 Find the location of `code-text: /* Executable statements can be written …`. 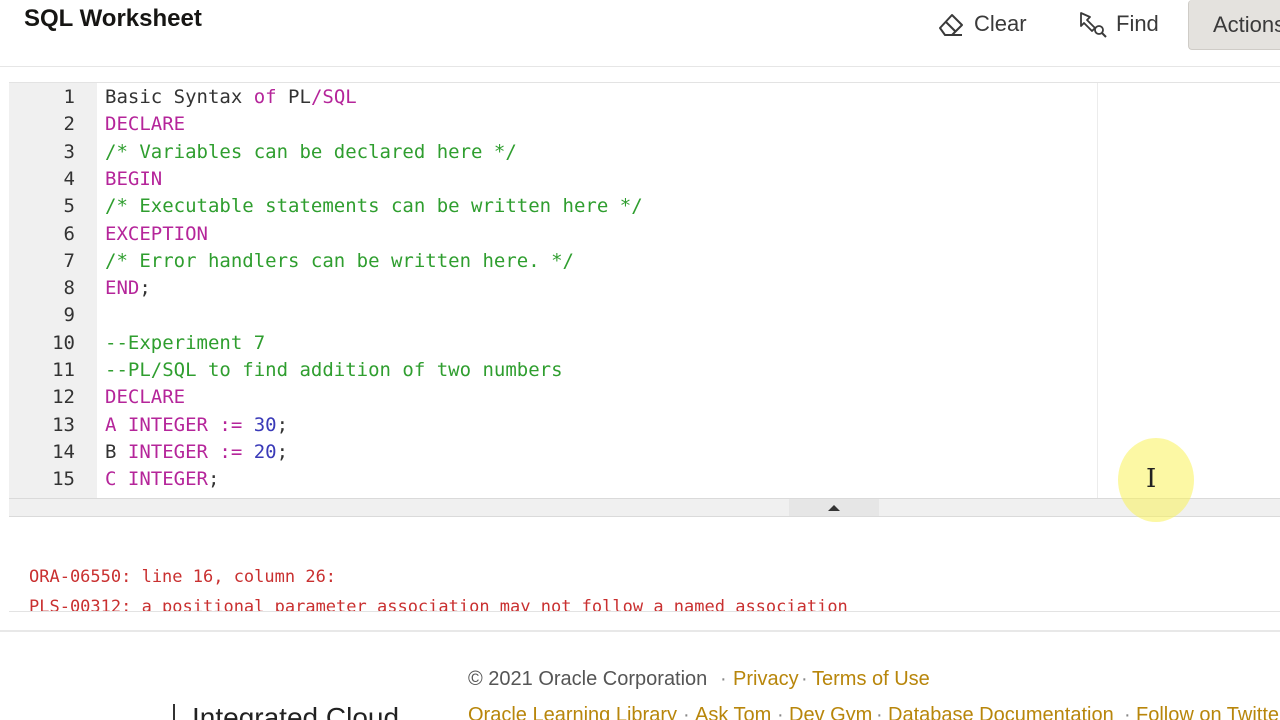

code-text: /* Executable statements can be written … is located at coordinates (374, 206).